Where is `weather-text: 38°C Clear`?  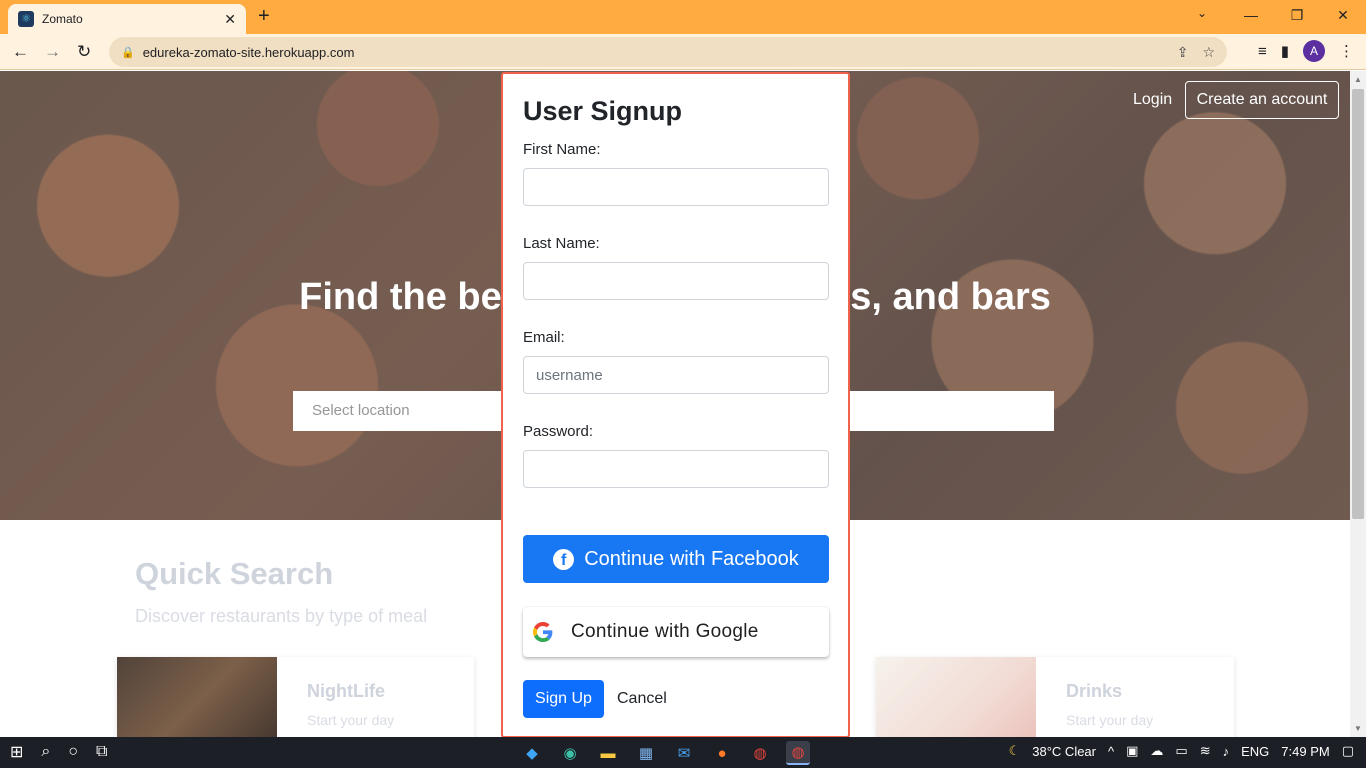
weather-text: 38°C Clear is located at coordinates (1064, 751).